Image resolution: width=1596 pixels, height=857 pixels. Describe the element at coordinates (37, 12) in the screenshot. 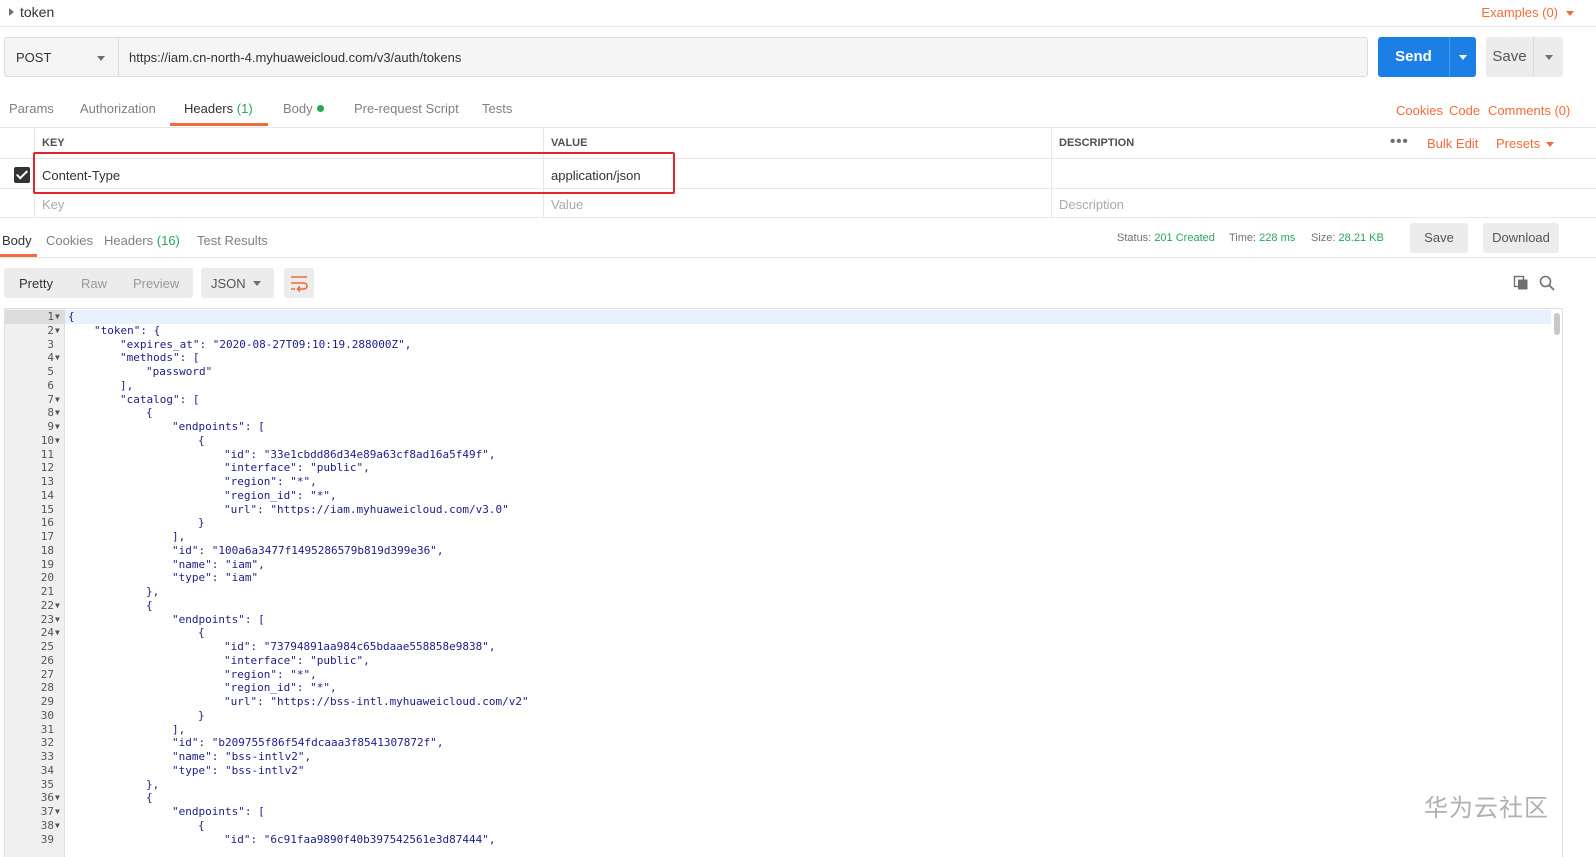

I see `request-name: token` at that location.